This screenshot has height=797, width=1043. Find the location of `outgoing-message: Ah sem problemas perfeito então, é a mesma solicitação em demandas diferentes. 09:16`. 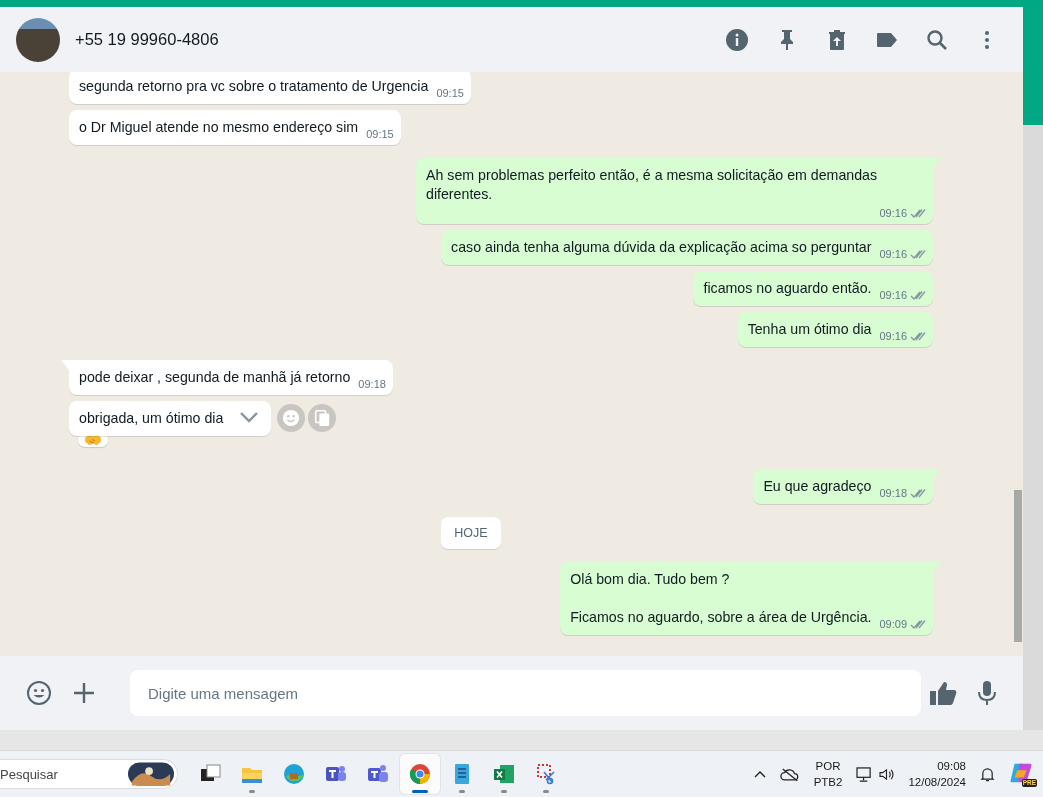

outgoing-message: Ah sem problemas perfeito então, é a mesma solicitação em demandas diferentes. 09:16 is located at coordinates (674, 191).